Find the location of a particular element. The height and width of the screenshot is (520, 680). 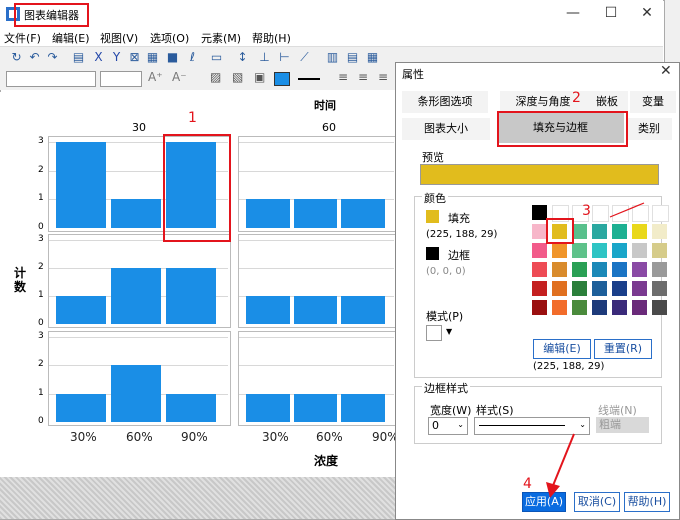

menu-elements: 元素(M) is located at coordinates (221, 38).